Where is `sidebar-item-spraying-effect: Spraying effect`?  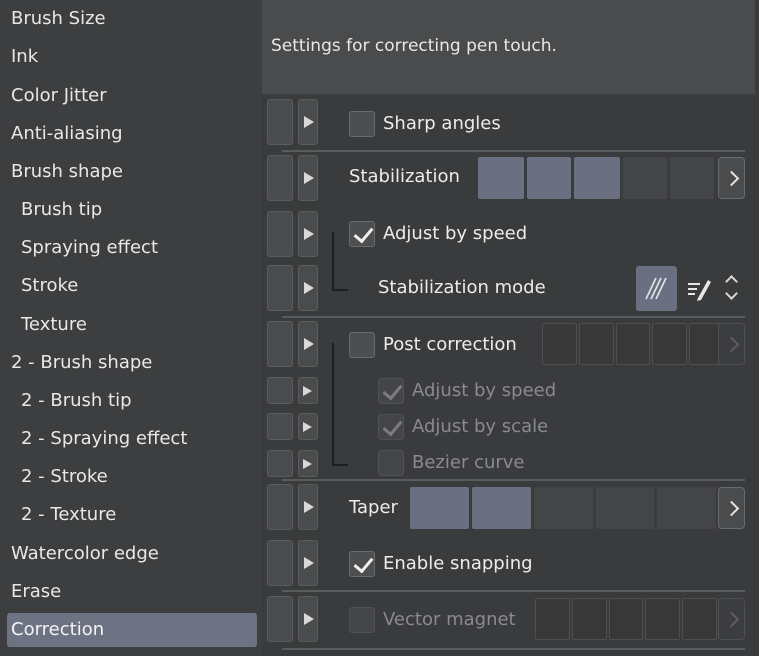 sidebar-item-spraying-effect: Spraying effect is located at coordinates (89, 248).